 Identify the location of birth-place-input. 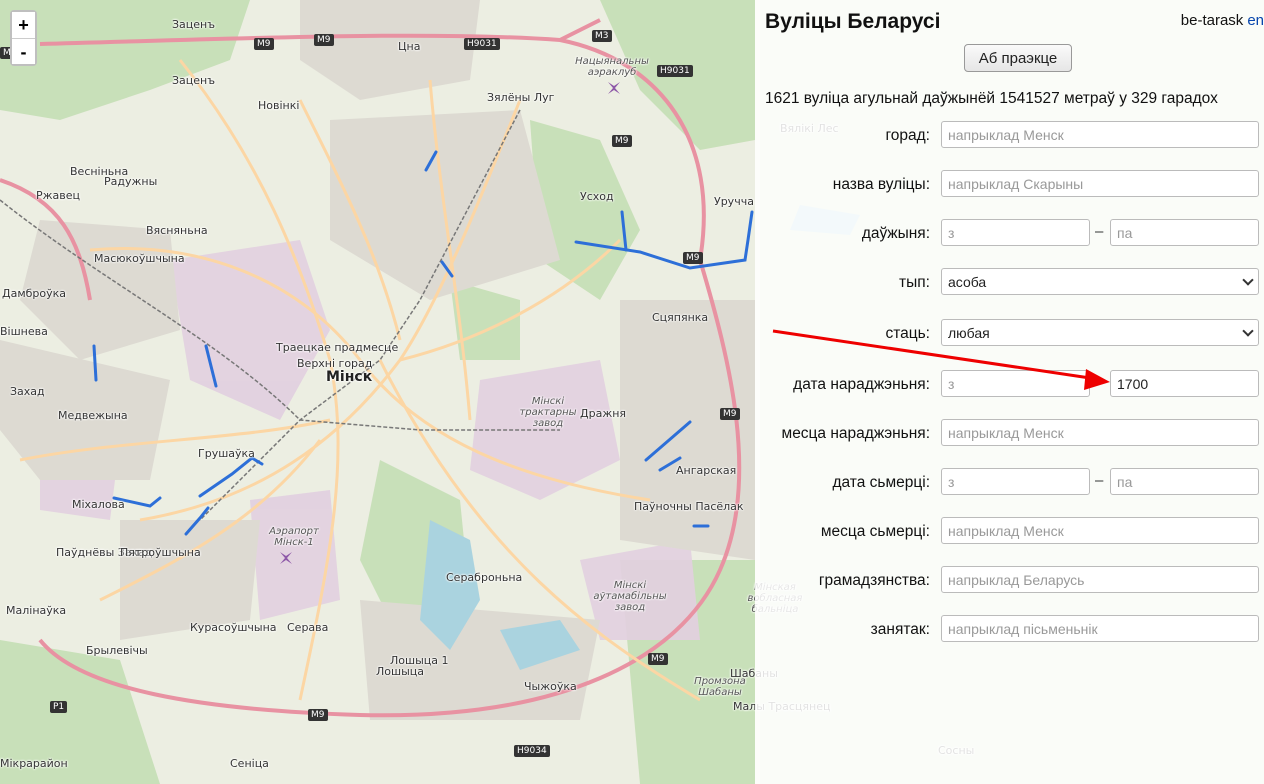
(1100, 432).